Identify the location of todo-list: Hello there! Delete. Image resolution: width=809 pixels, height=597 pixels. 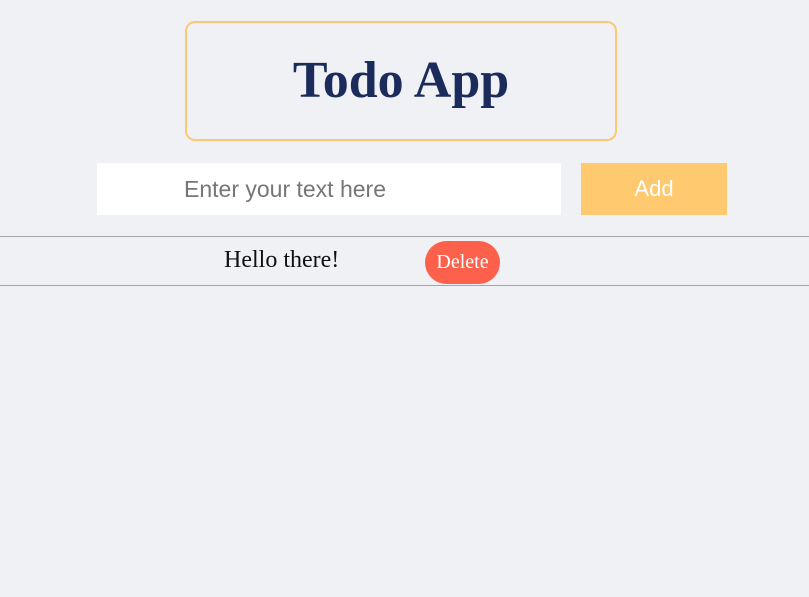
(404, 261).